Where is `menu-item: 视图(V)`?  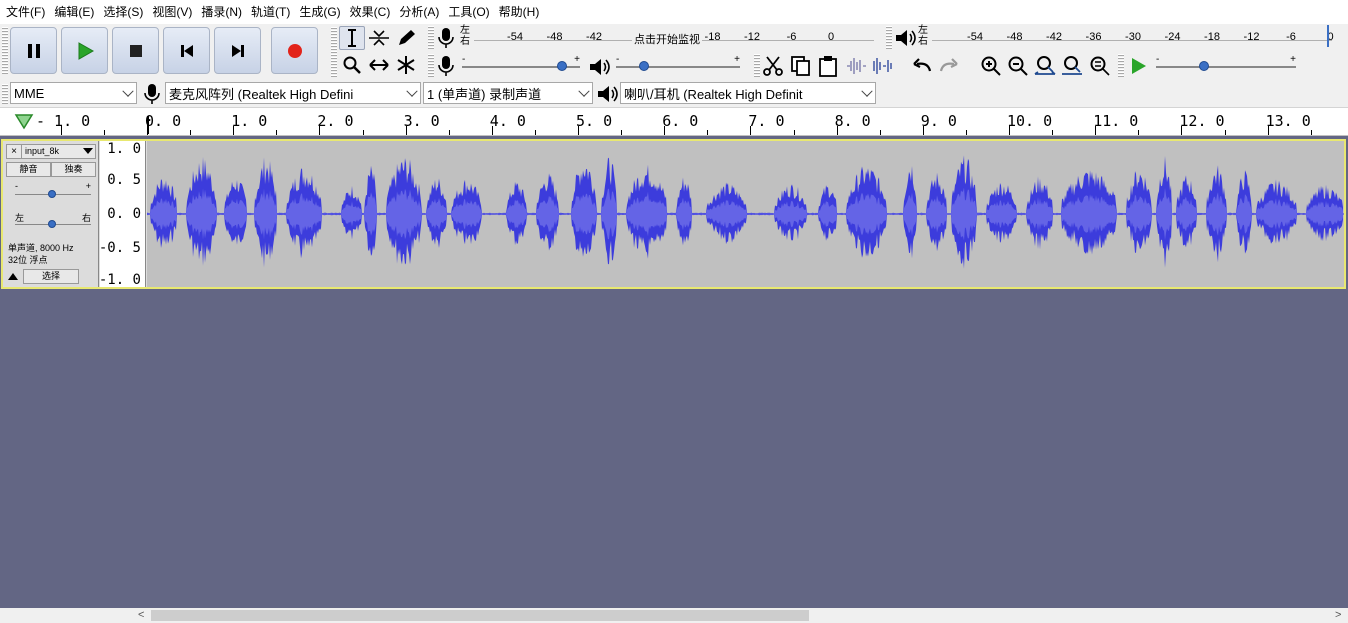
menu-item: 视图(V) is located at coordinates (174, 12).